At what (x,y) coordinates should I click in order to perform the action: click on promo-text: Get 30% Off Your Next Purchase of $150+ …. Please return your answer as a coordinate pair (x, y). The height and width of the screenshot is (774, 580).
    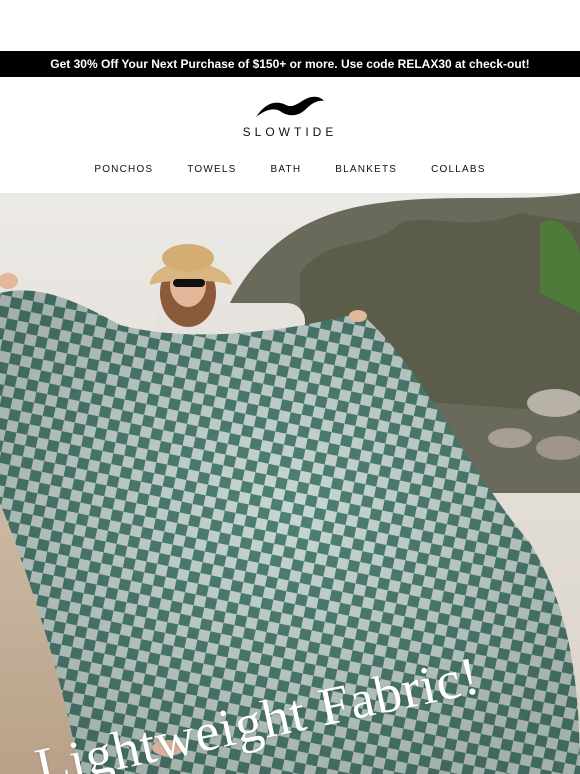
    Looking at the image, I should click on (290, 64).